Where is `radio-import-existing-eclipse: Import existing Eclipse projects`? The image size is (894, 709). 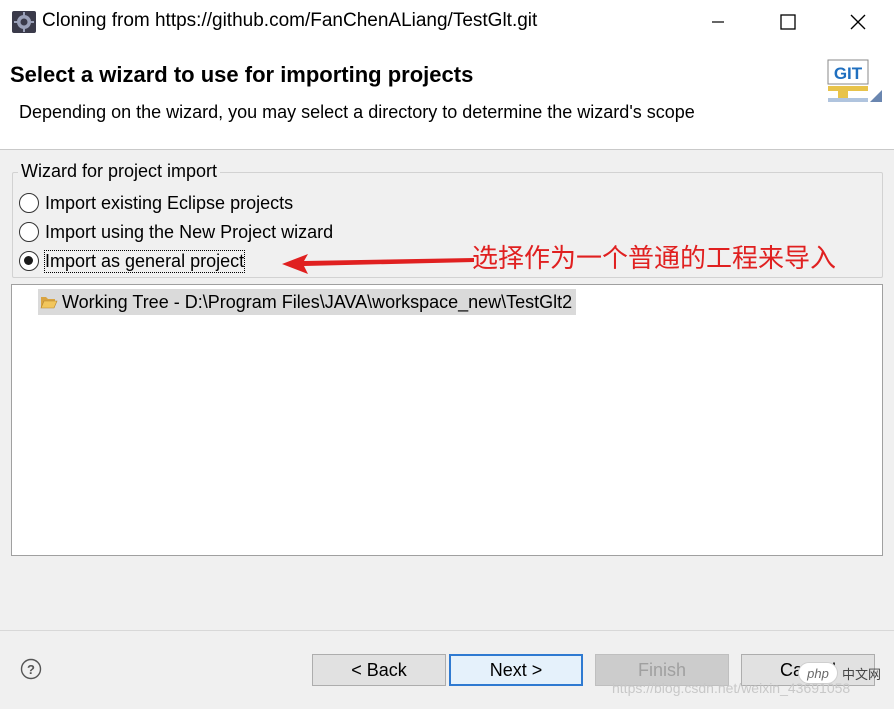 radio-import-existing-eclipse: Import existing Eclipse projects is located at coordinates (156, 203).